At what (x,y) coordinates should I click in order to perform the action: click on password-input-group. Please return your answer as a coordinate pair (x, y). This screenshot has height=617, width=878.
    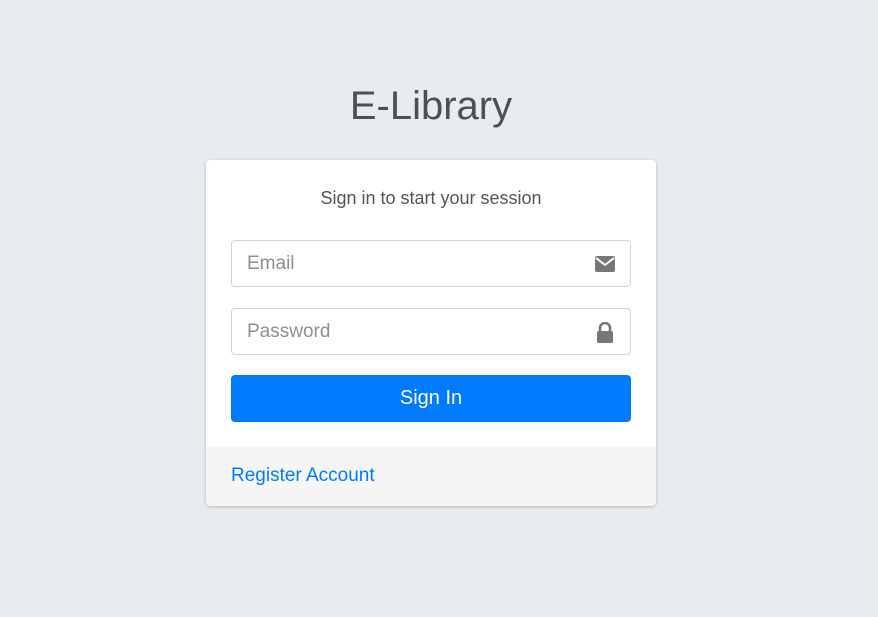
    Looking at the image, I should click on (431, 331).